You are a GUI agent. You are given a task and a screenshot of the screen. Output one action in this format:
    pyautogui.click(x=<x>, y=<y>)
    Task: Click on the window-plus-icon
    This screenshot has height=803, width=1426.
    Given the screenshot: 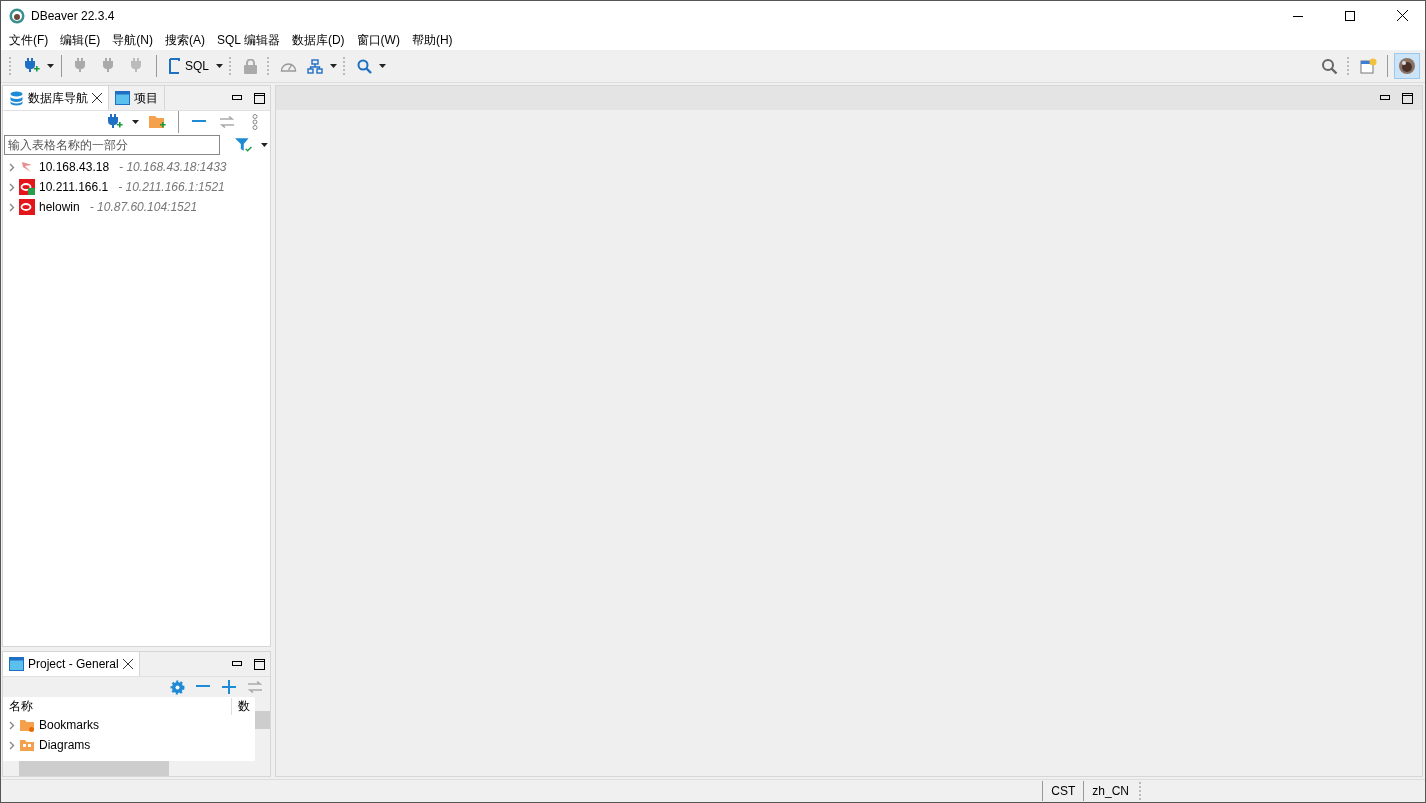 What is the action you would take?
    pyautogui.click(x=1368, y=66)
    